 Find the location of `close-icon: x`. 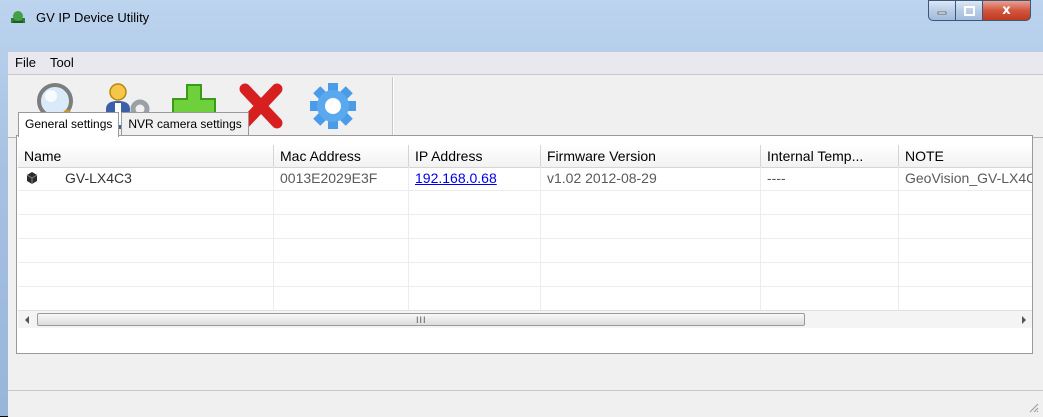

close-icon: x is located at coordinates (1006, 10).